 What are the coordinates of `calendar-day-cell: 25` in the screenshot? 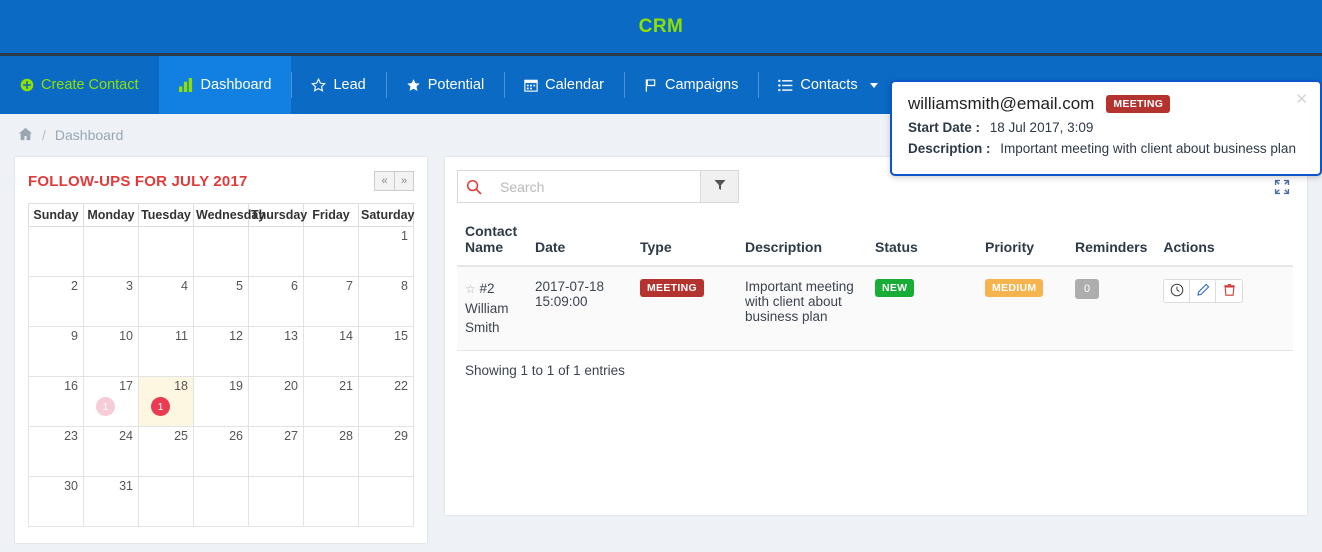 It's located at (166, 451).